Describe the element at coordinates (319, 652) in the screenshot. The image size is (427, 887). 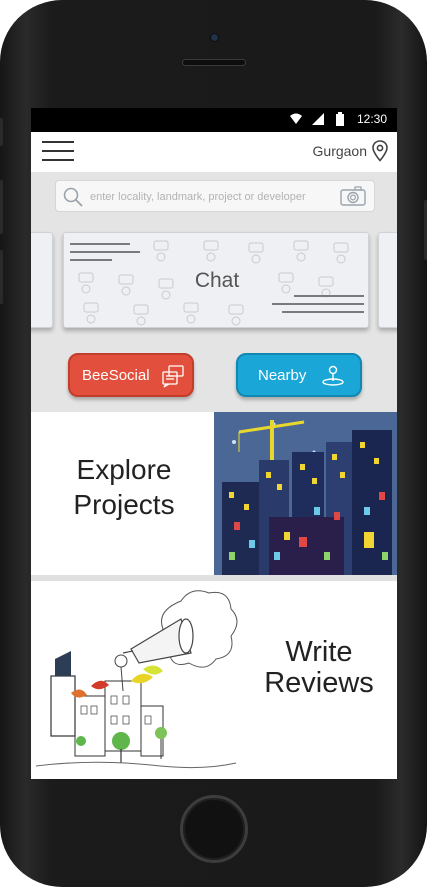
I see `write-title-line1: Write` at that location.